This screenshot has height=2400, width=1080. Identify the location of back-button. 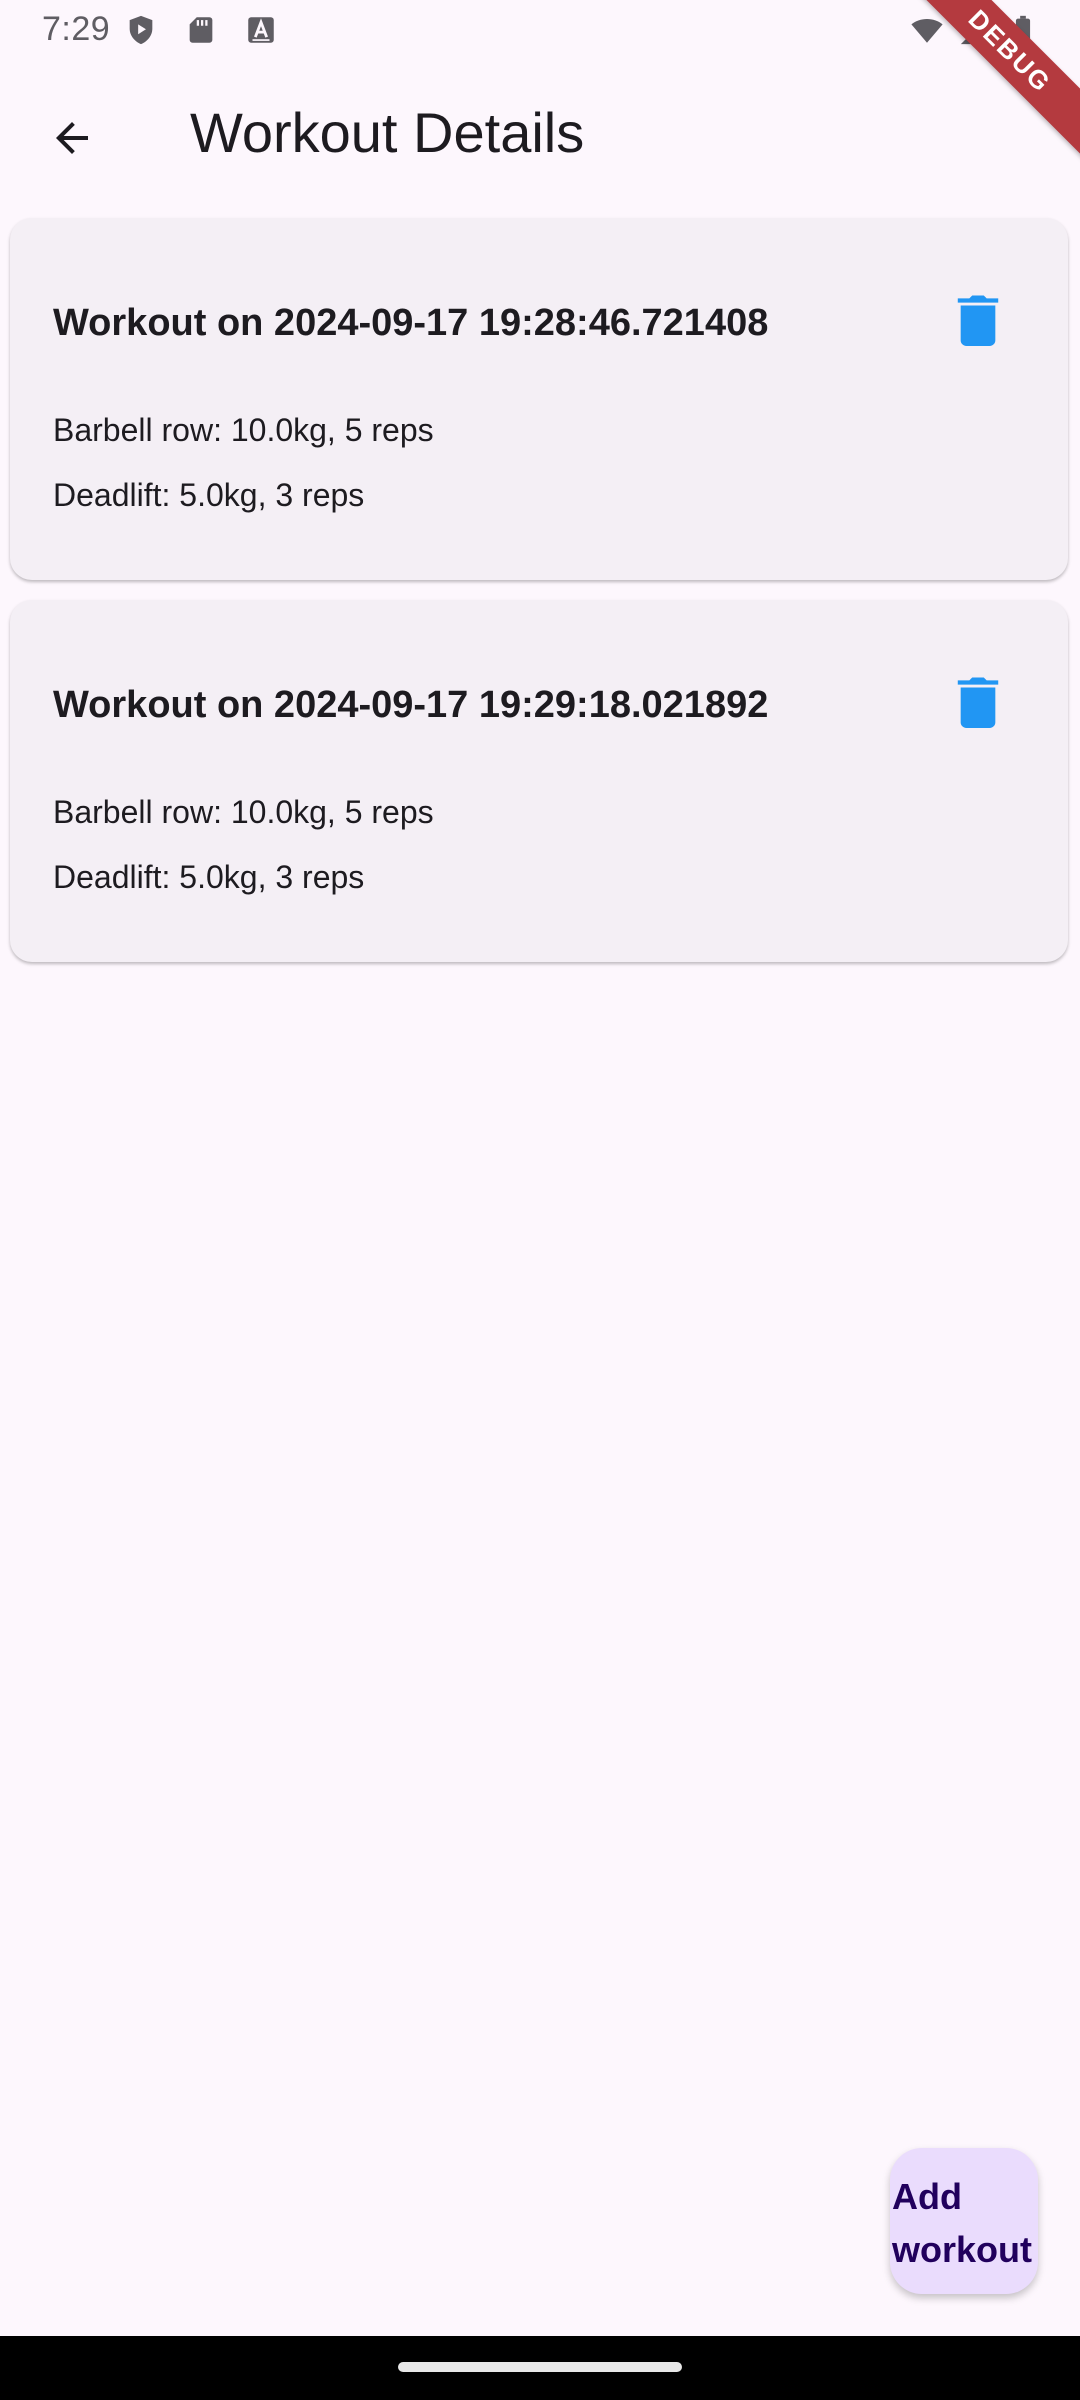
(72, 138).